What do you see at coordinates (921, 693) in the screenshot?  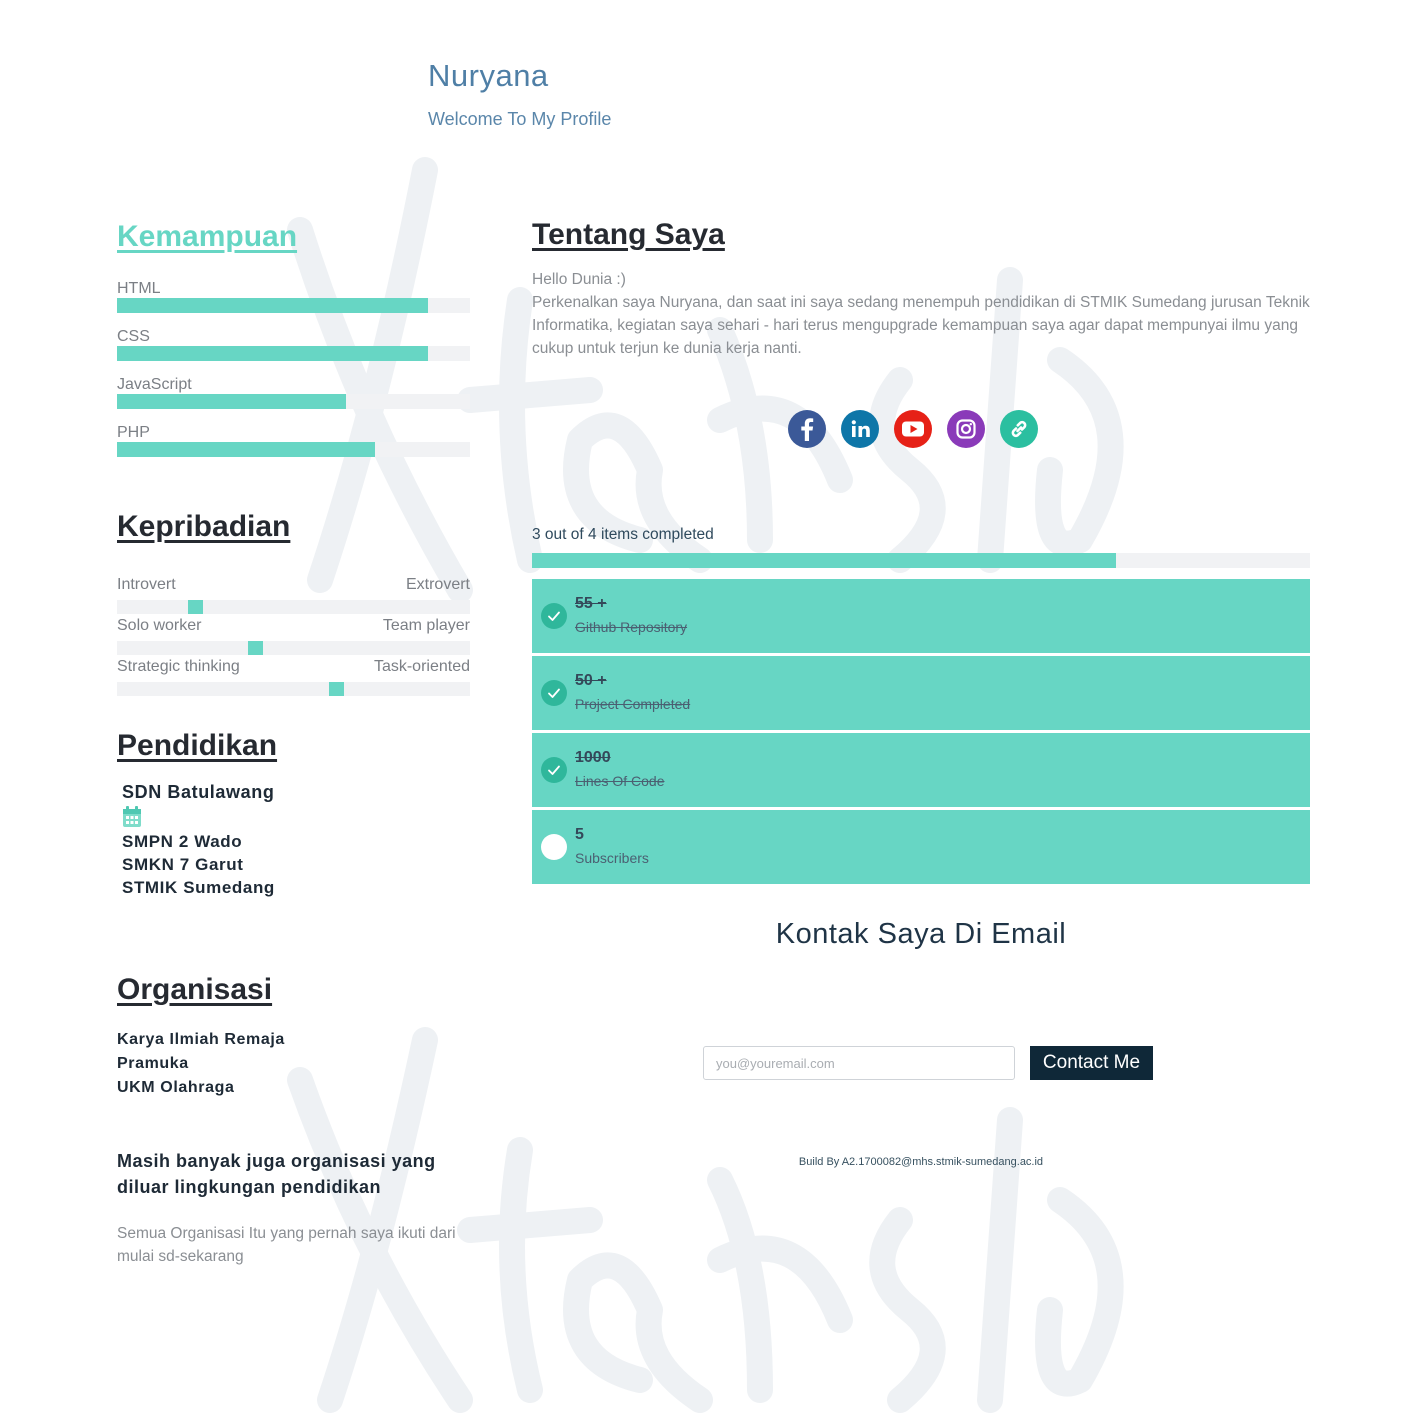 I see `task-item: 50 + Project Completed` at bounding box center [921, 693].